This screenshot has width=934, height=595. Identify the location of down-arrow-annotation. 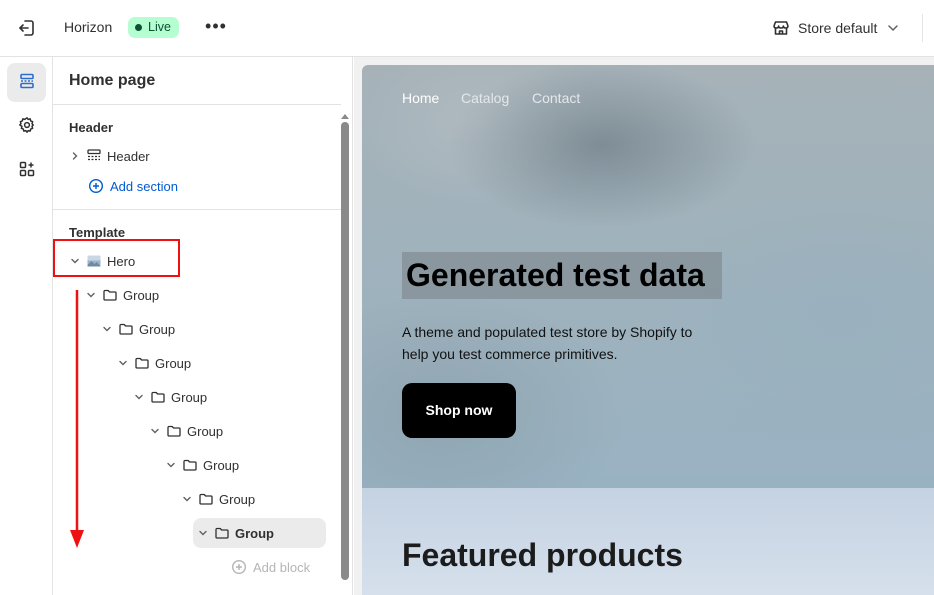
(77, 419).